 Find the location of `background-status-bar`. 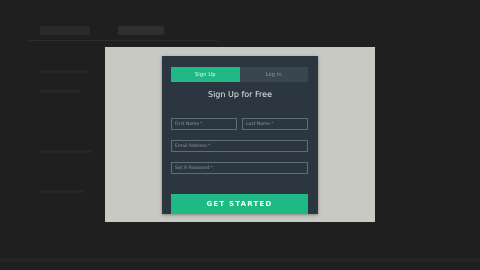

background-status-bar is located at coordinates (240, 260).